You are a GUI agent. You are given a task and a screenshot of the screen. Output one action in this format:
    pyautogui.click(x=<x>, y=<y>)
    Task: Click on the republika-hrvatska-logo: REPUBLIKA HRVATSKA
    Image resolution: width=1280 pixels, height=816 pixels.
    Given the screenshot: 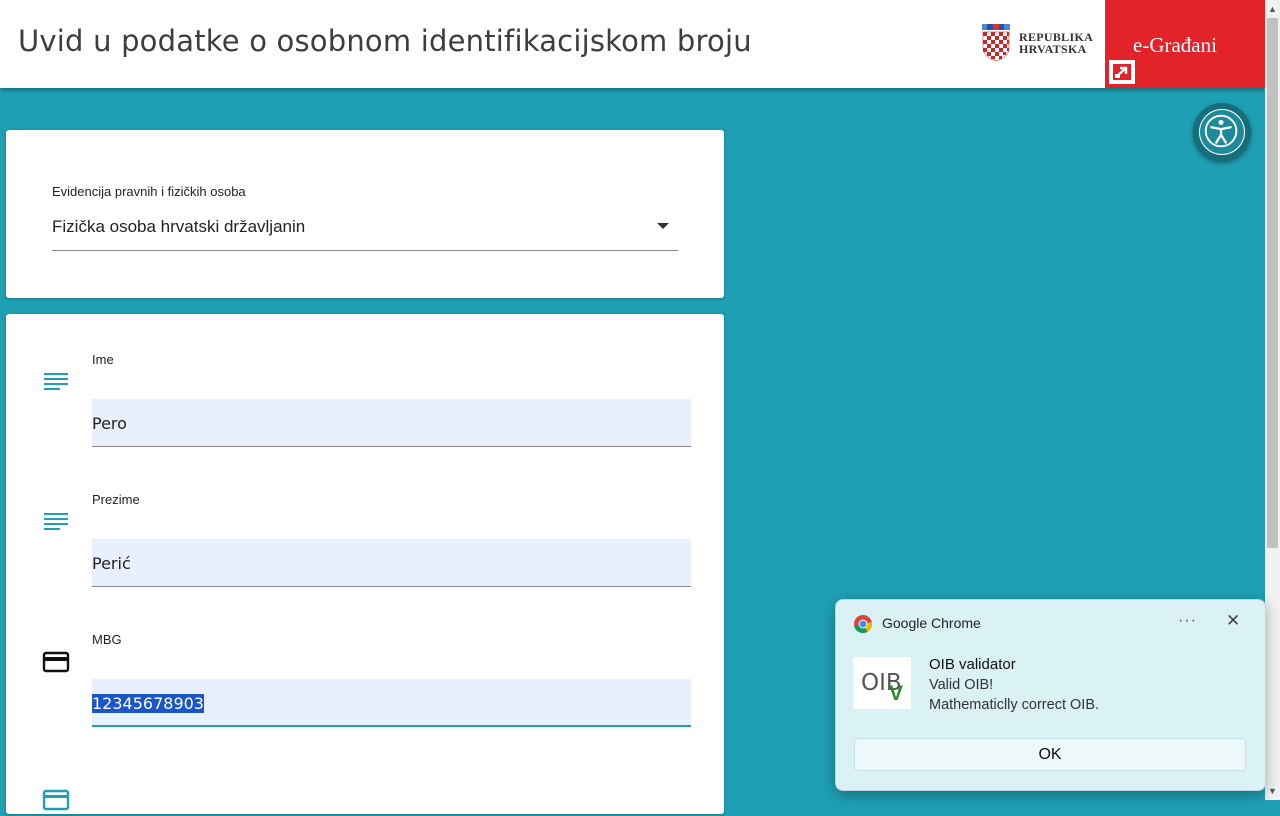 What is the action you would take?
    pyautogui.click(x=1036, y=43)
    